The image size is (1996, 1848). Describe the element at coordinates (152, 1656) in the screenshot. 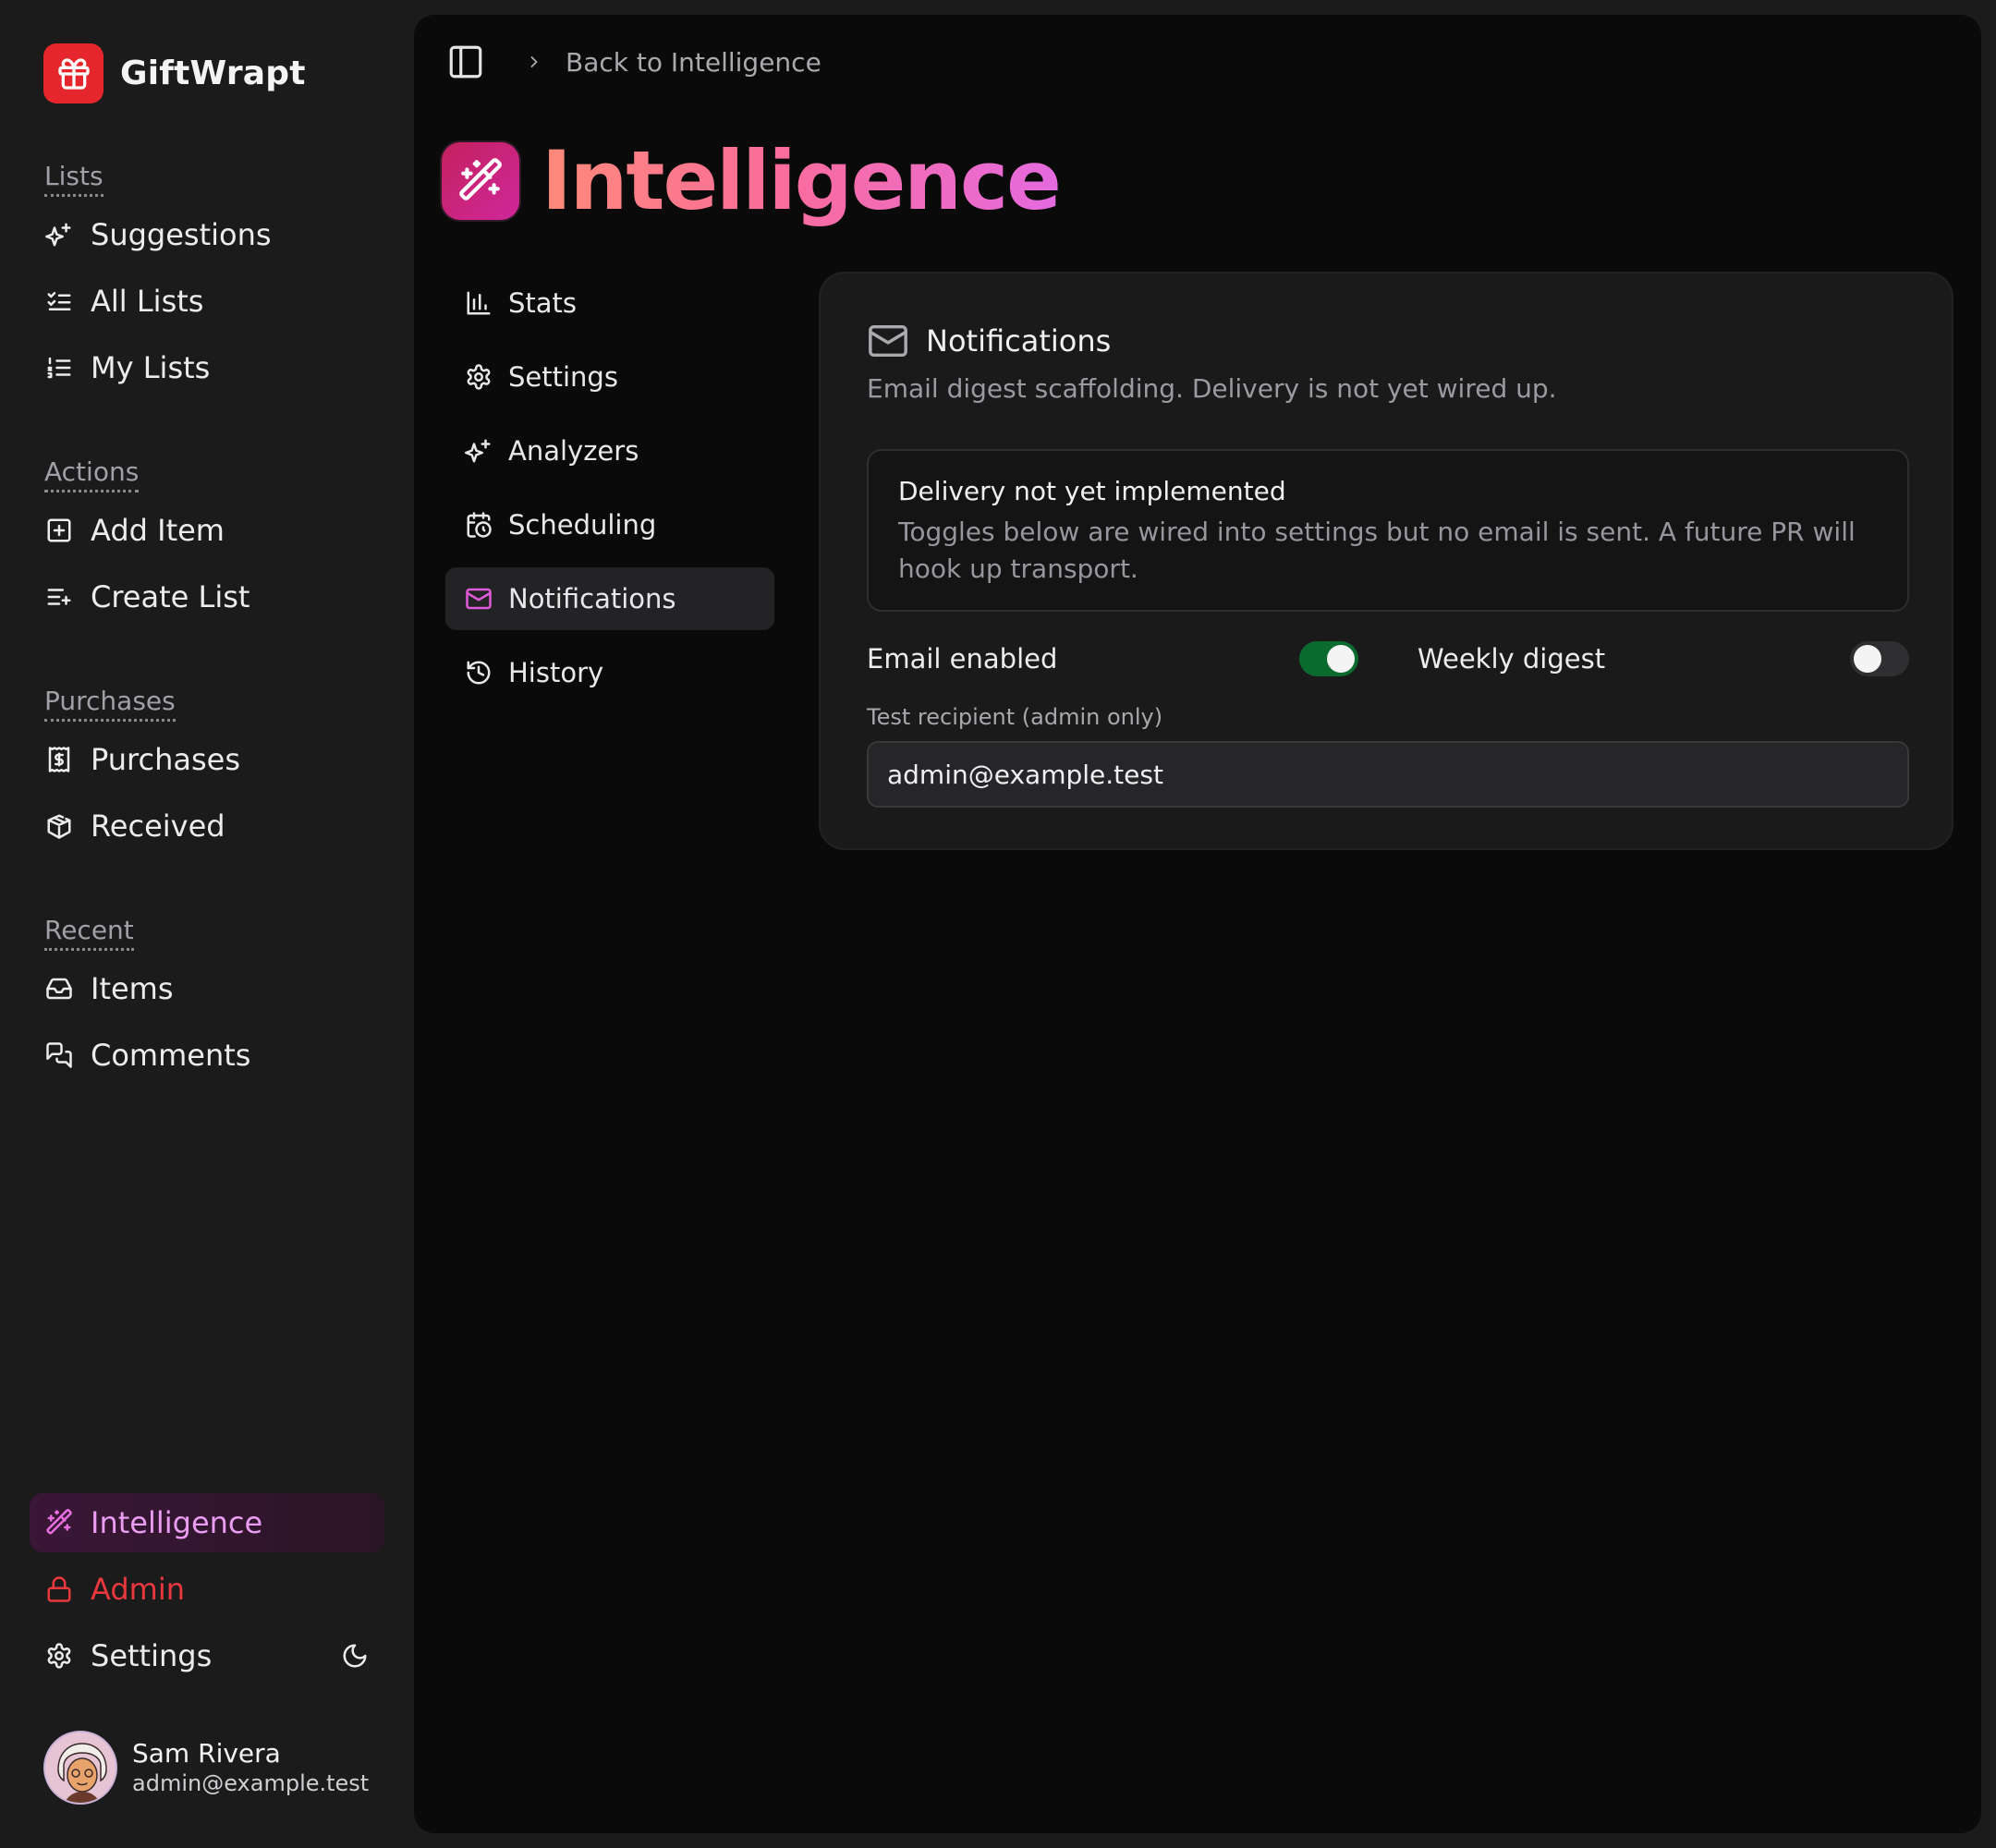

I see `sidebar-item-label: Settings` at that location.